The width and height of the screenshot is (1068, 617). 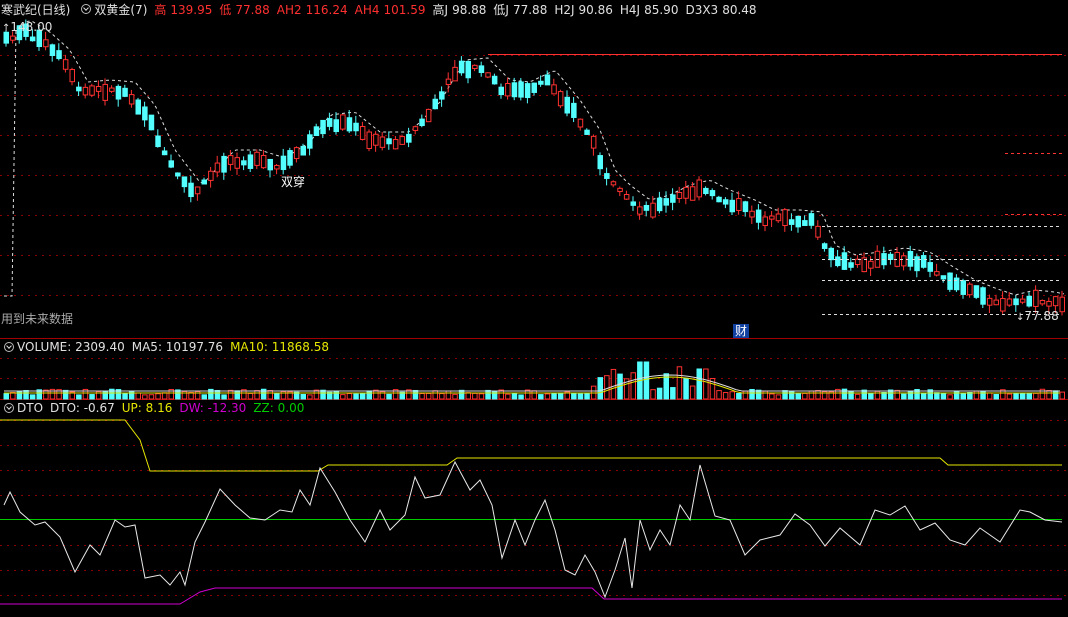 What do you see at coordinates (520, 9) in the screenshot?
I see `readout-item: 低J 77.88` at bounding box center [520, 9].